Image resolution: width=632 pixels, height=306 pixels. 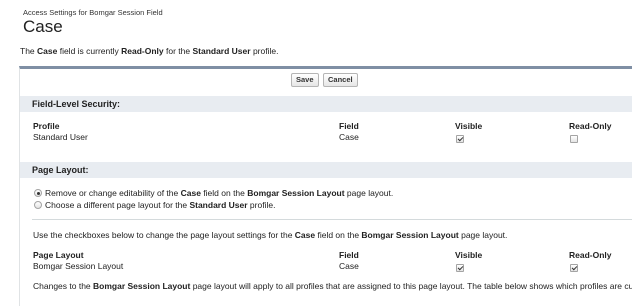 What do you see at coordinates (340, 80) in the screenshot?
I see `cancel-button: Cancel` at bounding box center [340, 80].